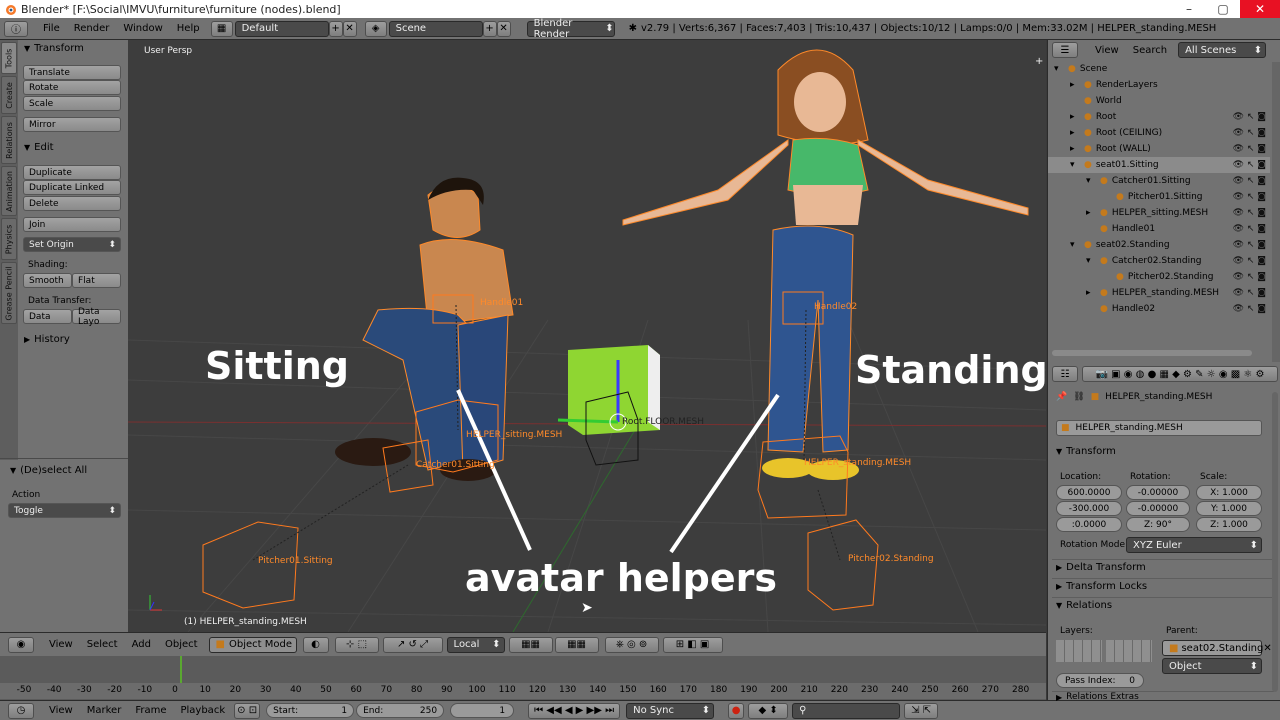  Describe the element at coordinates (72, 224) in the screenshot. I see `join-button: Join` at that location.